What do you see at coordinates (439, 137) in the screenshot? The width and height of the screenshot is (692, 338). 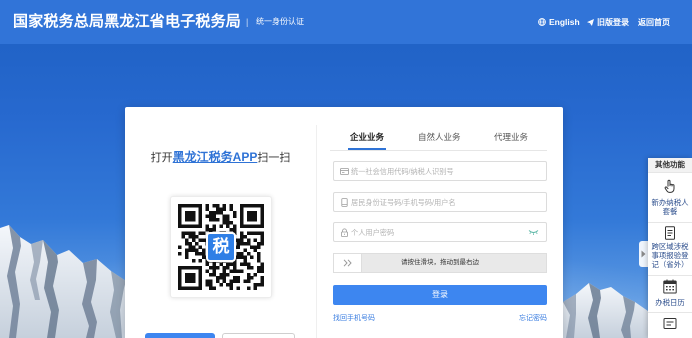 I see `tab-individual: 自然人业务` at bounding box center [439, 137].